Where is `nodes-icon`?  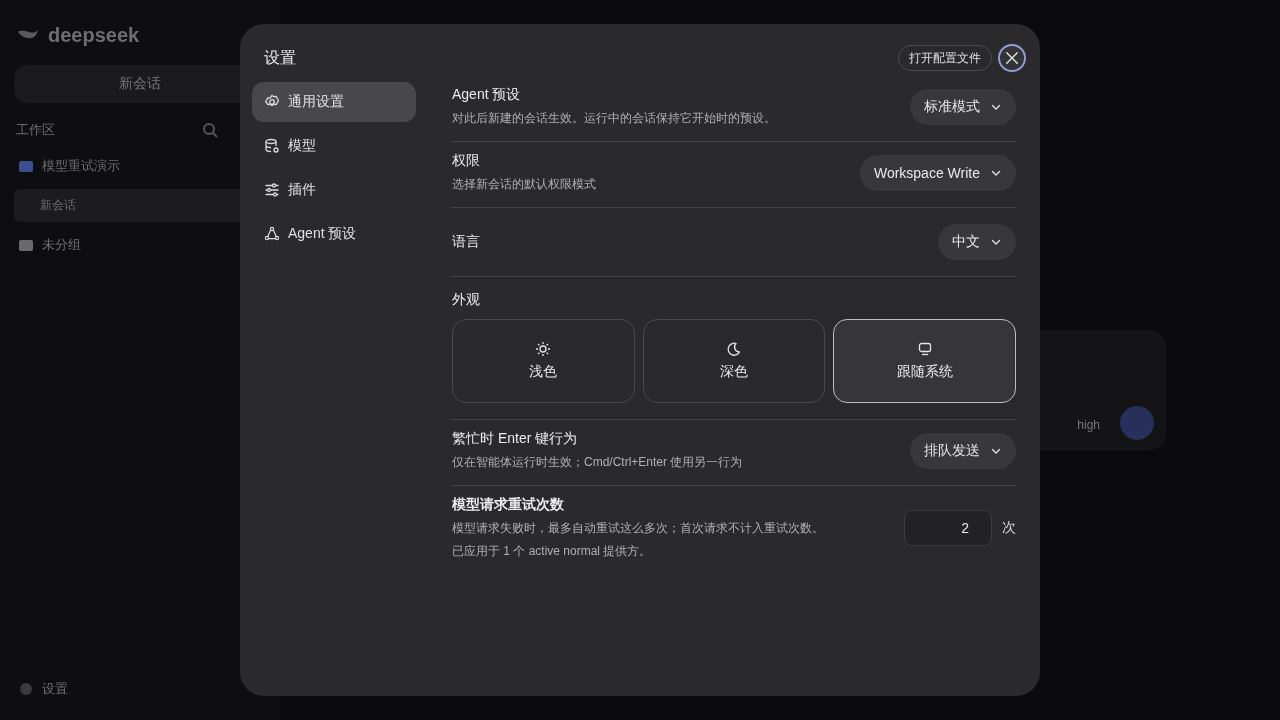
nodes-icon is located at coordinates (272, 234).